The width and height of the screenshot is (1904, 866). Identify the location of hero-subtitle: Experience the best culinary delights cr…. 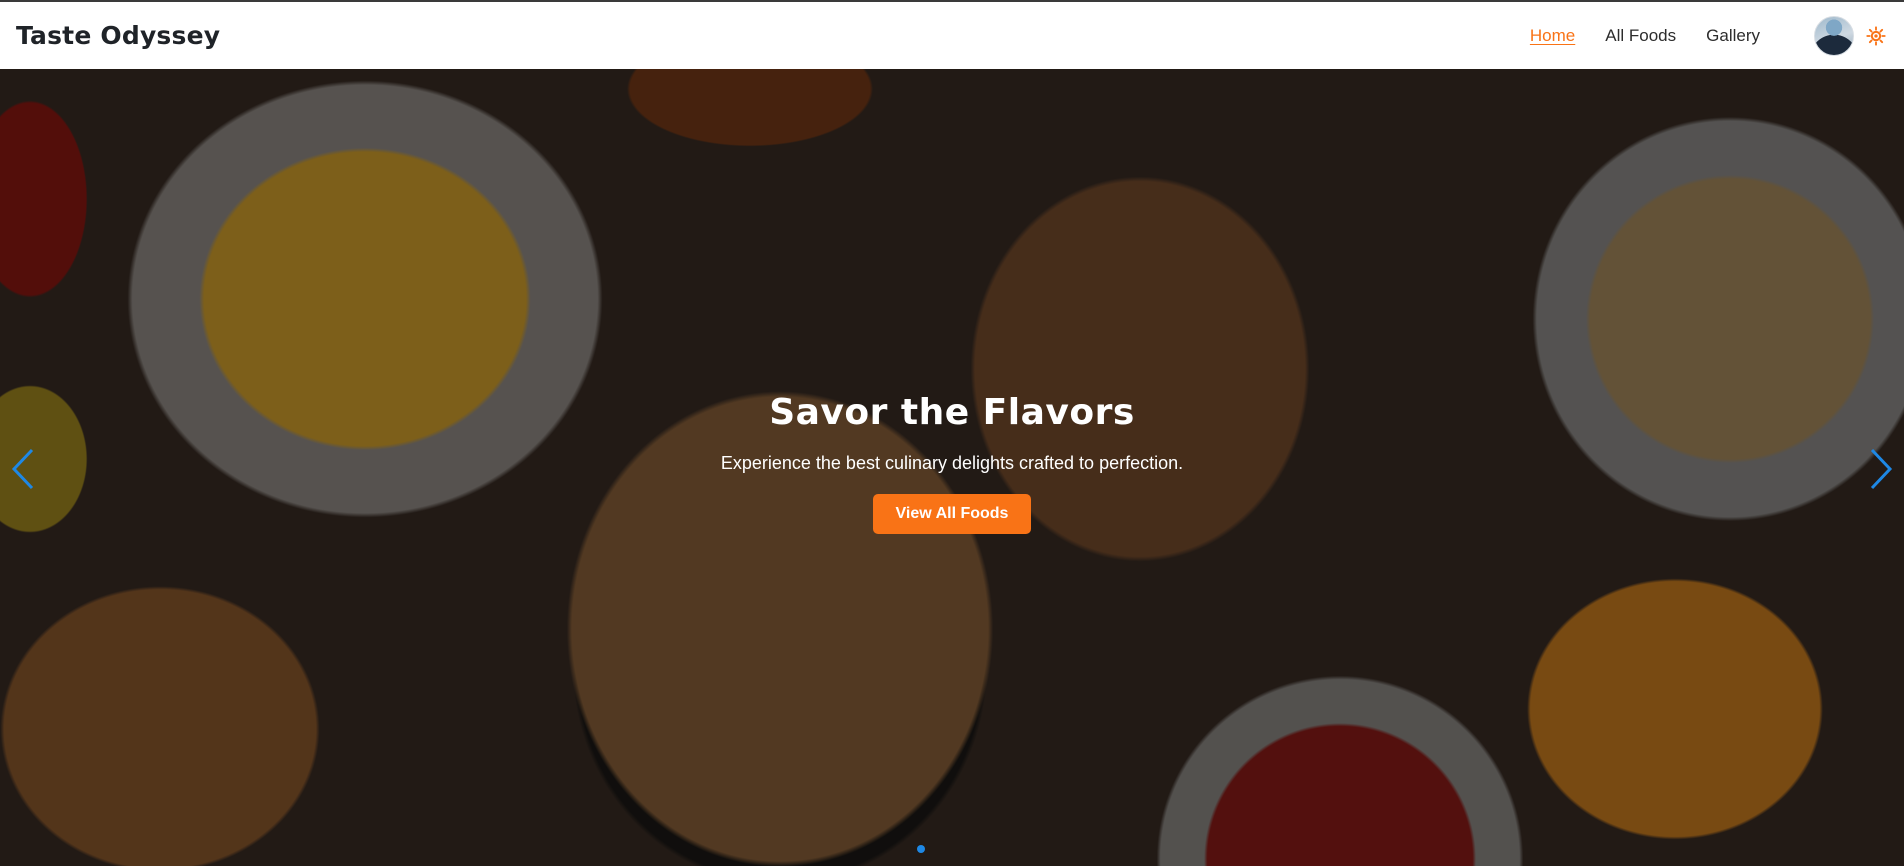
(952, 463).